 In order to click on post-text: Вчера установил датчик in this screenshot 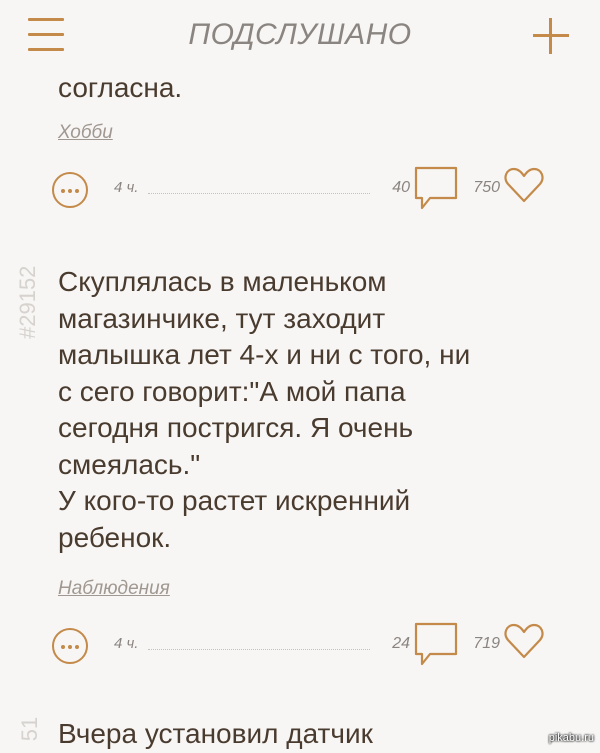, I will do `click(215, 733)`.